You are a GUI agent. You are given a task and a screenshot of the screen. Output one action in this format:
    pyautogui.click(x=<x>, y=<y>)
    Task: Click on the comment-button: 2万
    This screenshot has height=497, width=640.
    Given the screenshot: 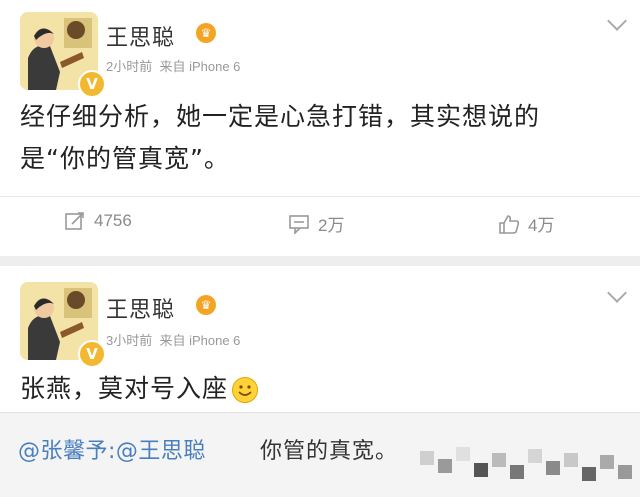 What is the action you would take?
    pyautogui.click(x=316, y=223)
    